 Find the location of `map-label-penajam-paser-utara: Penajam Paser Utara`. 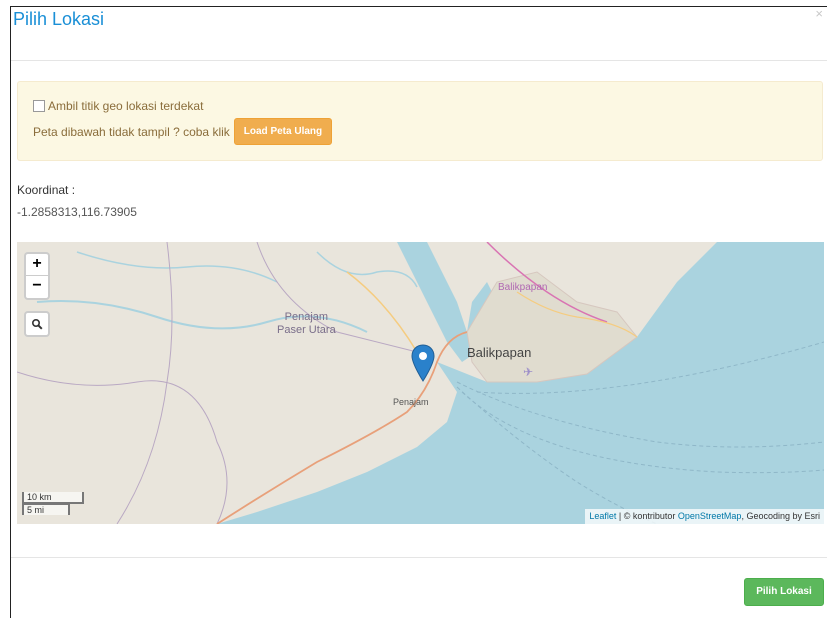

map-label-penajam-paser-utara: Penajam Paser Utara is located at coordinates (306, 323).